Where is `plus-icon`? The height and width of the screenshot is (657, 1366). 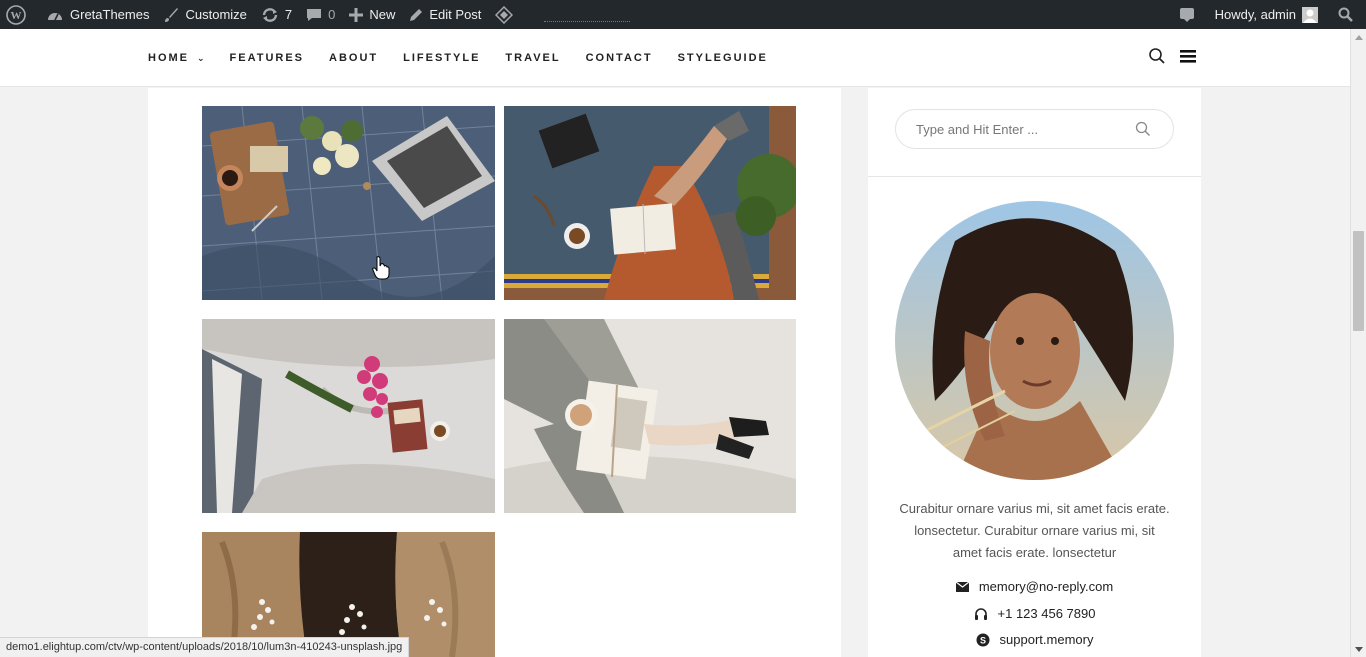 plus-icon is located at coordinates (356, 14).